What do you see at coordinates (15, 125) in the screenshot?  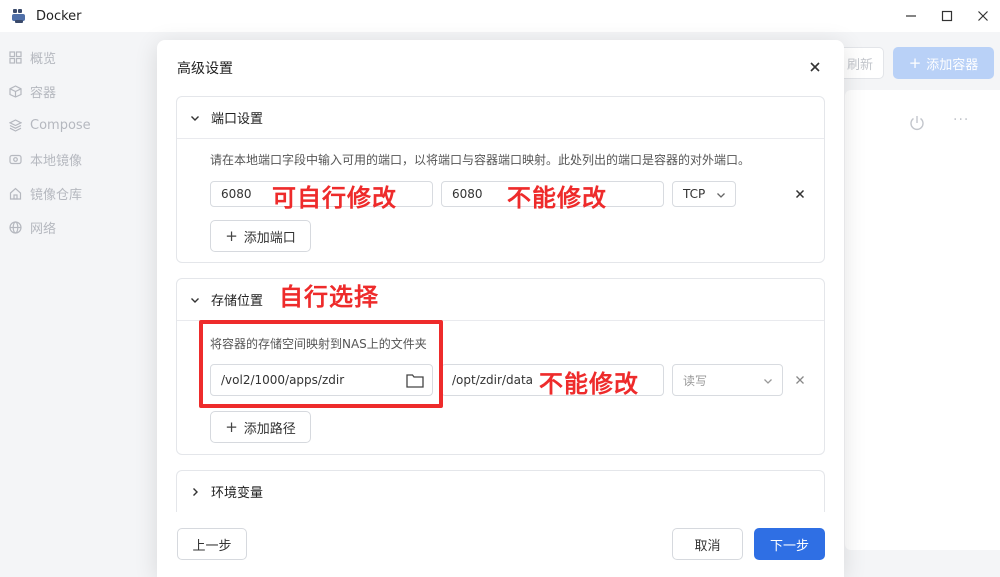 I see `layers-icon` at bounding box center [15, 125].